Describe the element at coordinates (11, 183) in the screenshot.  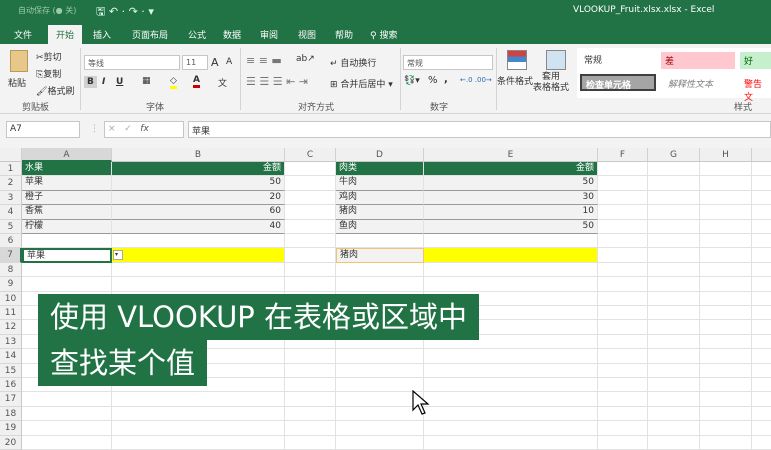
I see `row-header-2: 2` at that location.